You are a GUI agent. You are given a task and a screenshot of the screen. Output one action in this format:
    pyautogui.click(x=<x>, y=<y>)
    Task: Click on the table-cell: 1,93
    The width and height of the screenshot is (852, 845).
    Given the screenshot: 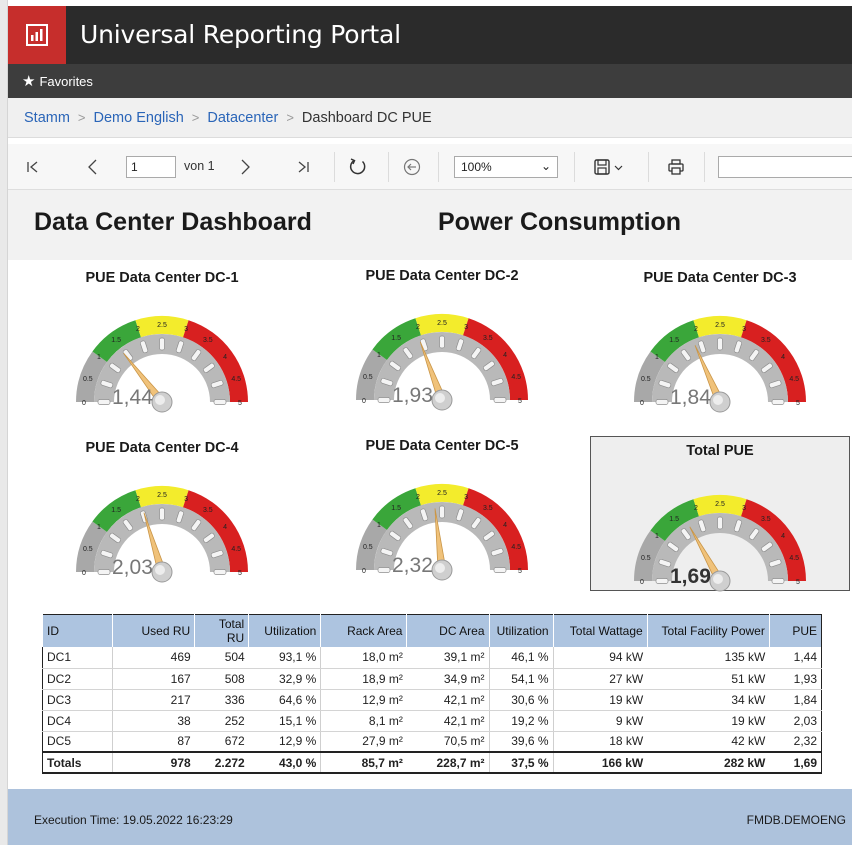 What is the action you would take?
    pyautogui.click(x=795, y=679)
    